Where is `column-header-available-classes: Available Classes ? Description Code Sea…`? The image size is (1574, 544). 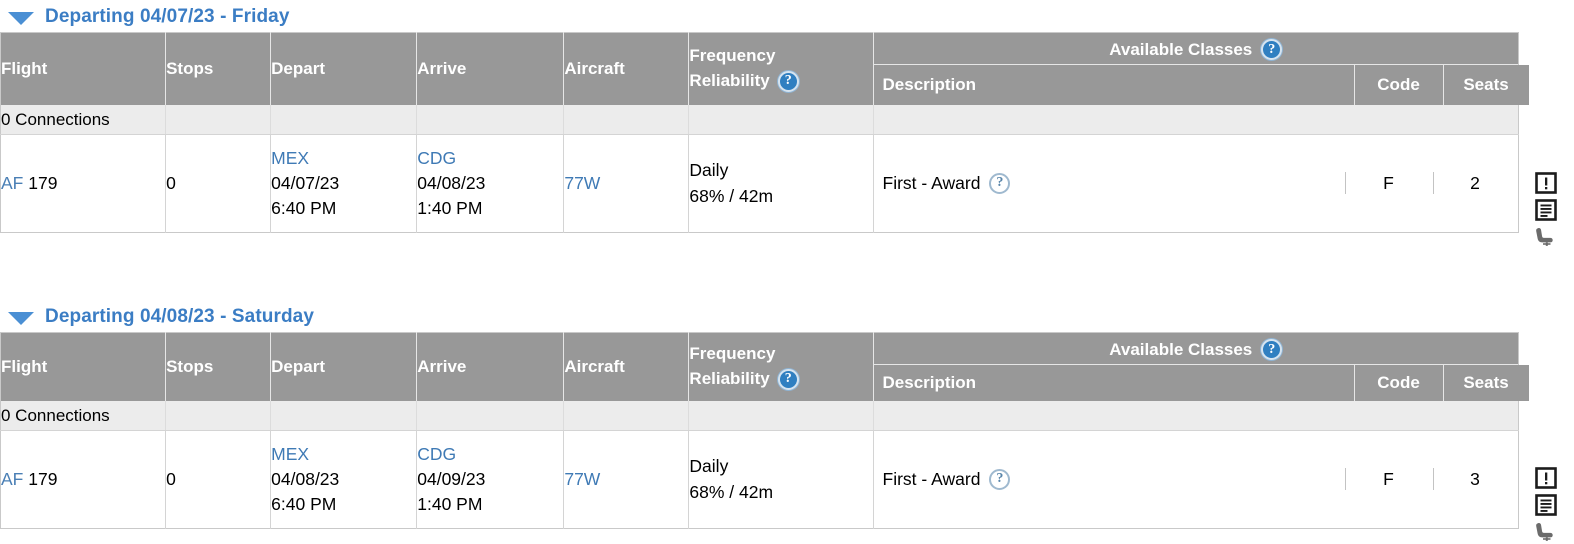 column-header-available-classes: Available Classes ? Description Code Sea… is located at coordinates (1201, 366).